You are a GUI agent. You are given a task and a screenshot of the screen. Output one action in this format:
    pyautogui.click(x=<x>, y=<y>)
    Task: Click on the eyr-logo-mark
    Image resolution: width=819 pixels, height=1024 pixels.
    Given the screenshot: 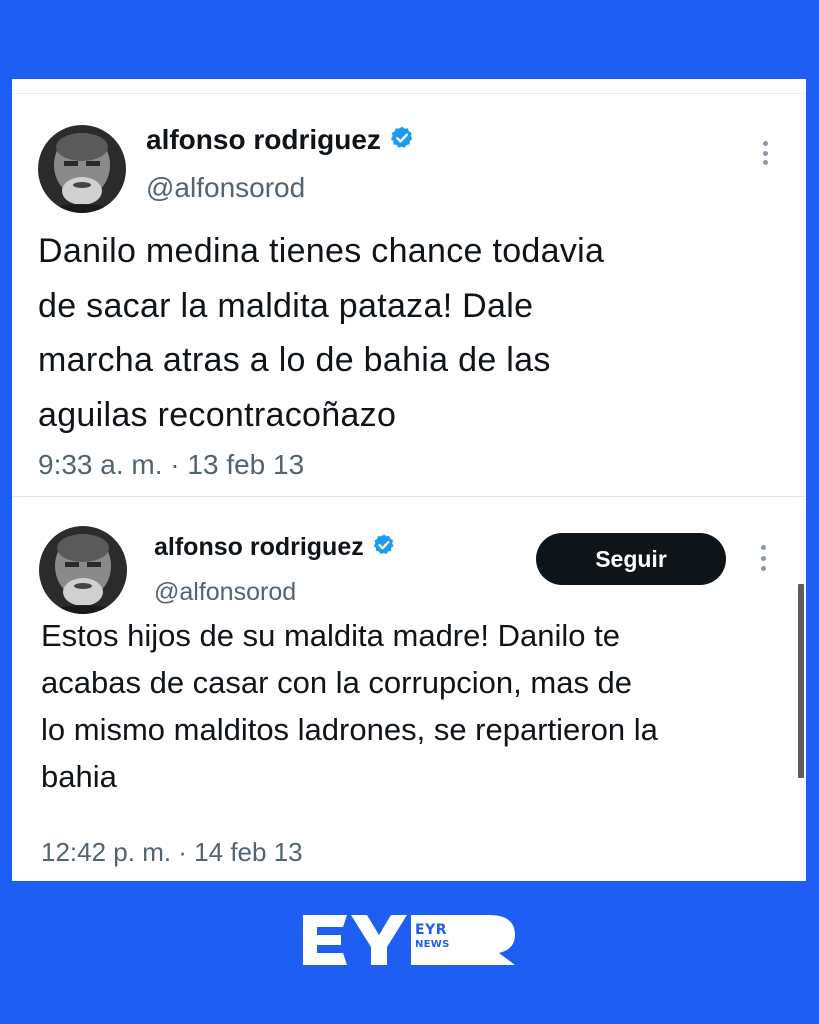 What is the action you would take?
    pyautogui.click(x=409, y=940)
    